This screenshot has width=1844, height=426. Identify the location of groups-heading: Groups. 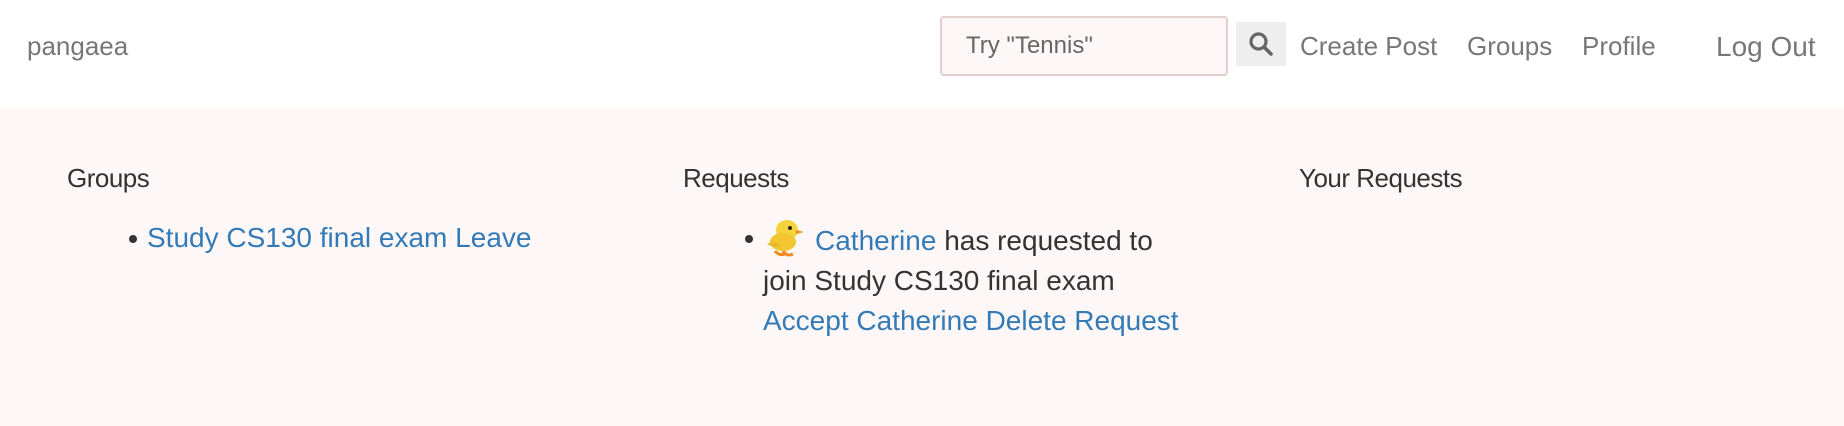
(108, 178).